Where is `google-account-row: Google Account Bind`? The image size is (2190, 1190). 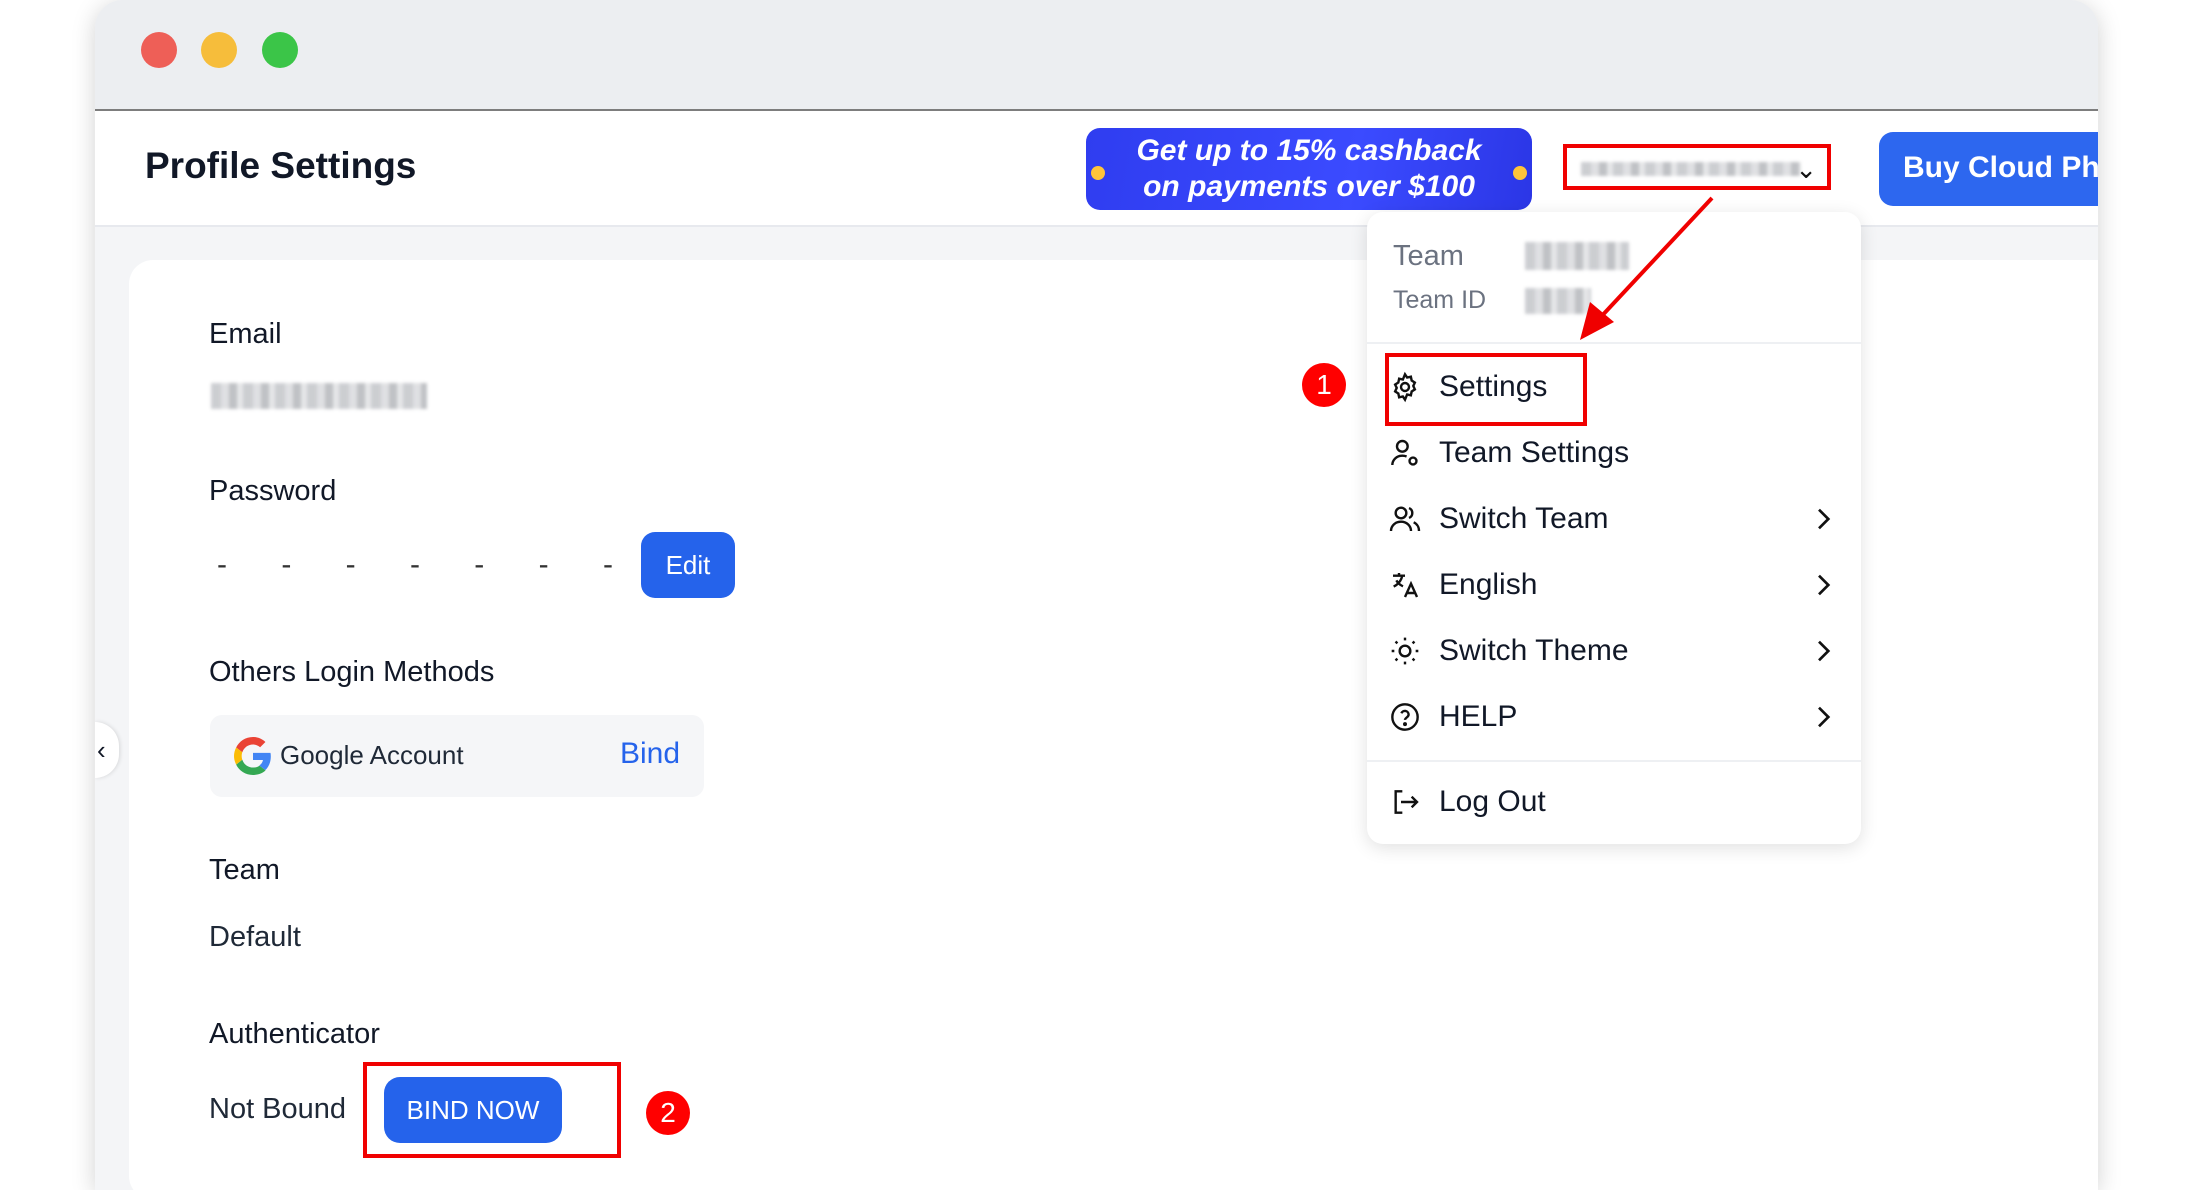 google-account-row: Google Account Bind is located at coordinates (457, 756).